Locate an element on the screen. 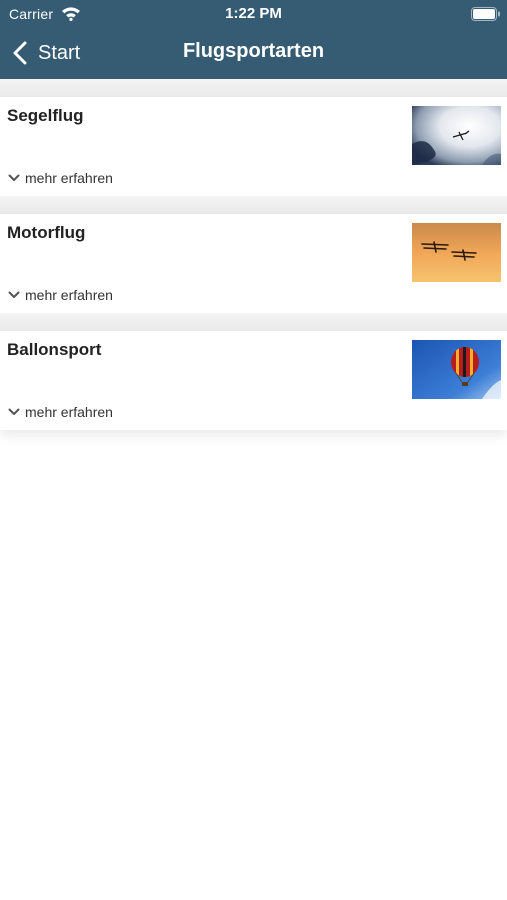  list-item-motorflug: Motorflug mehr erfahren is located at coordinates (253, 263).